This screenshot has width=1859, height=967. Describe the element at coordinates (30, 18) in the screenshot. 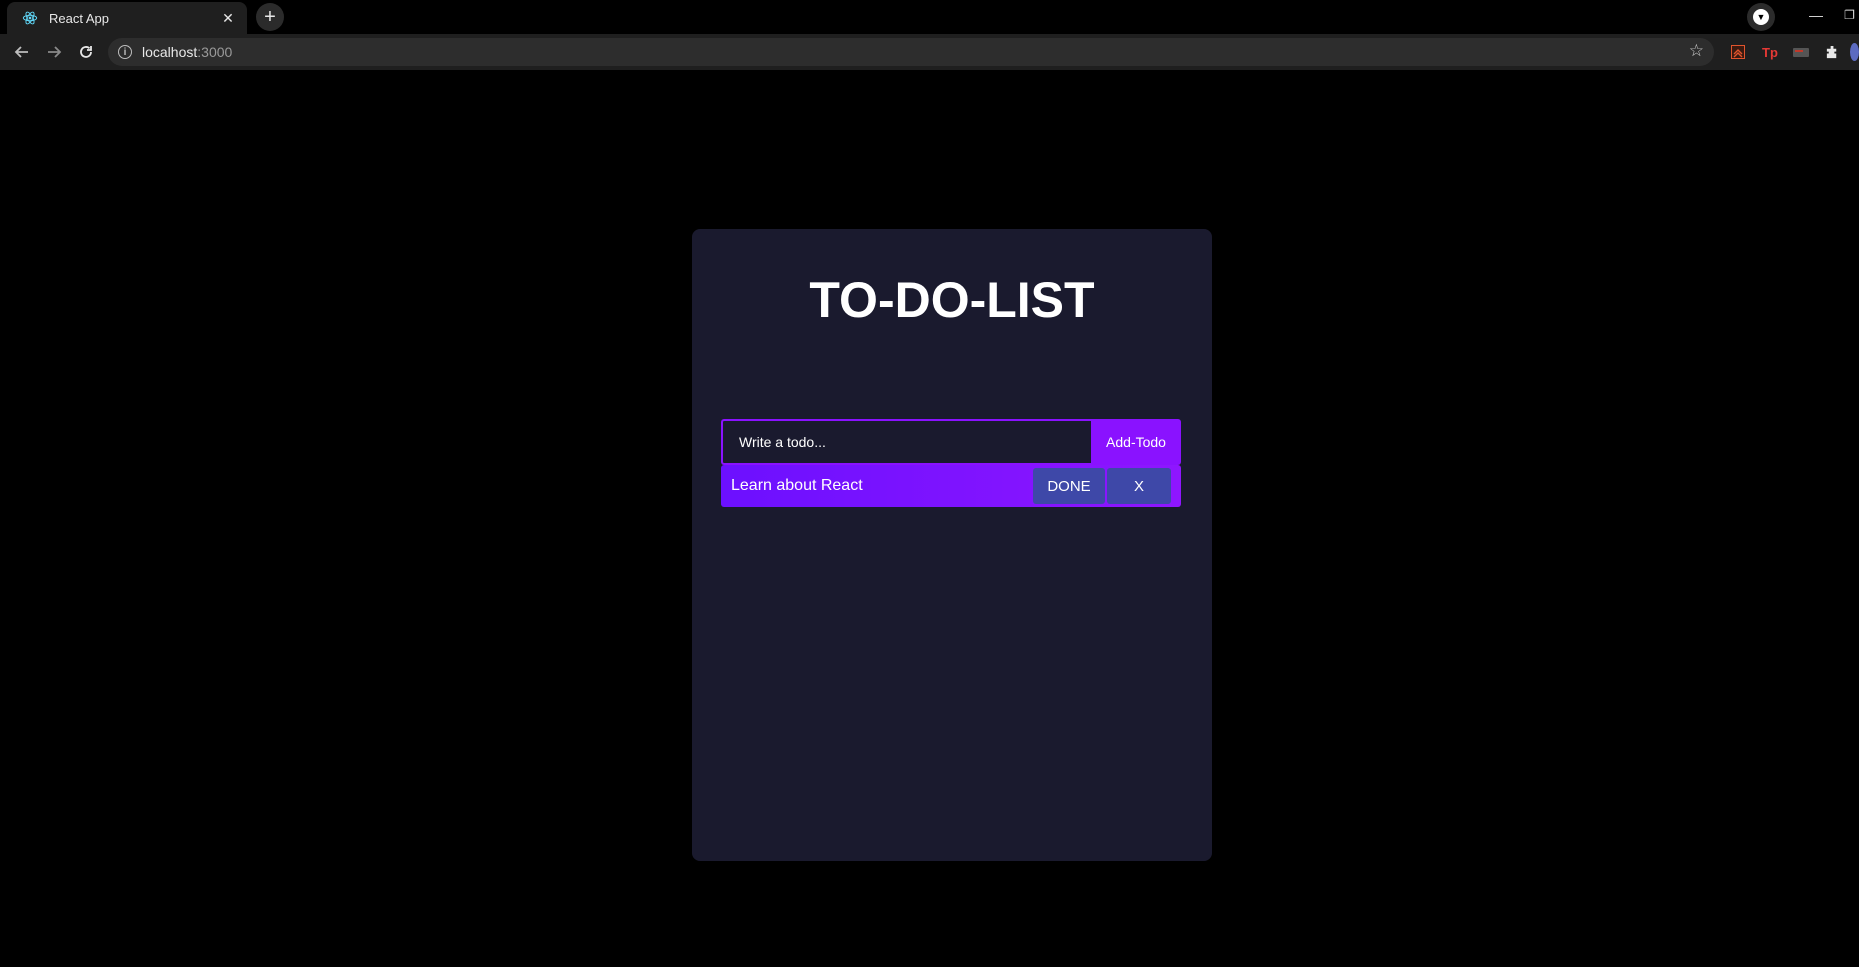

I see `react-logo-icon` at that location.